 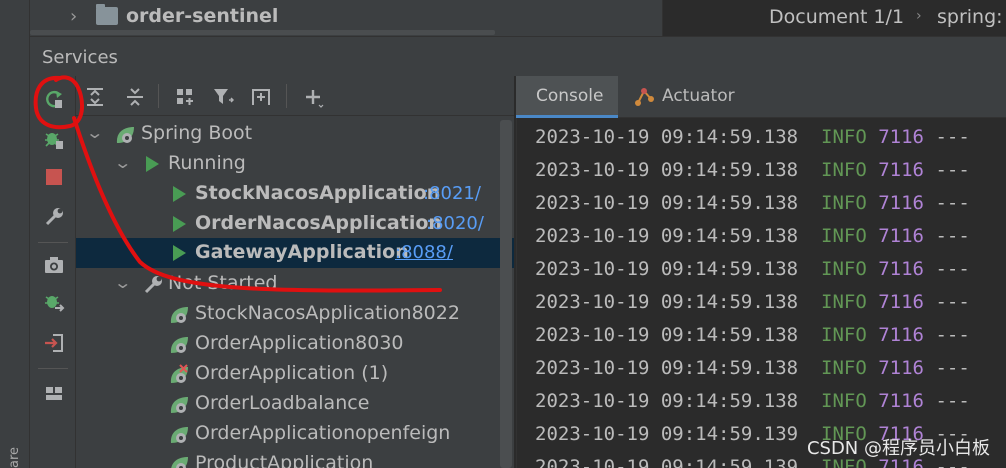 I want to click on layout-button, so click(x=54, y=393).